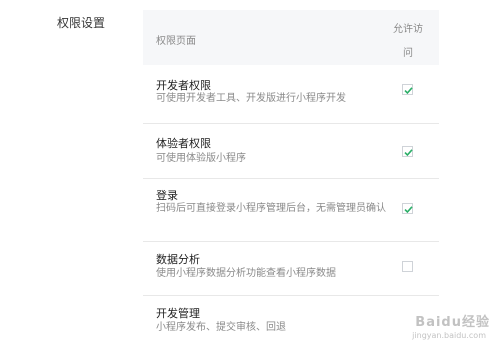 This screenshot has height=342, width=500. Describe the element at coordinates (408, 41) in the screenshot. I see `header-allow-column: 允许访问` at that location.